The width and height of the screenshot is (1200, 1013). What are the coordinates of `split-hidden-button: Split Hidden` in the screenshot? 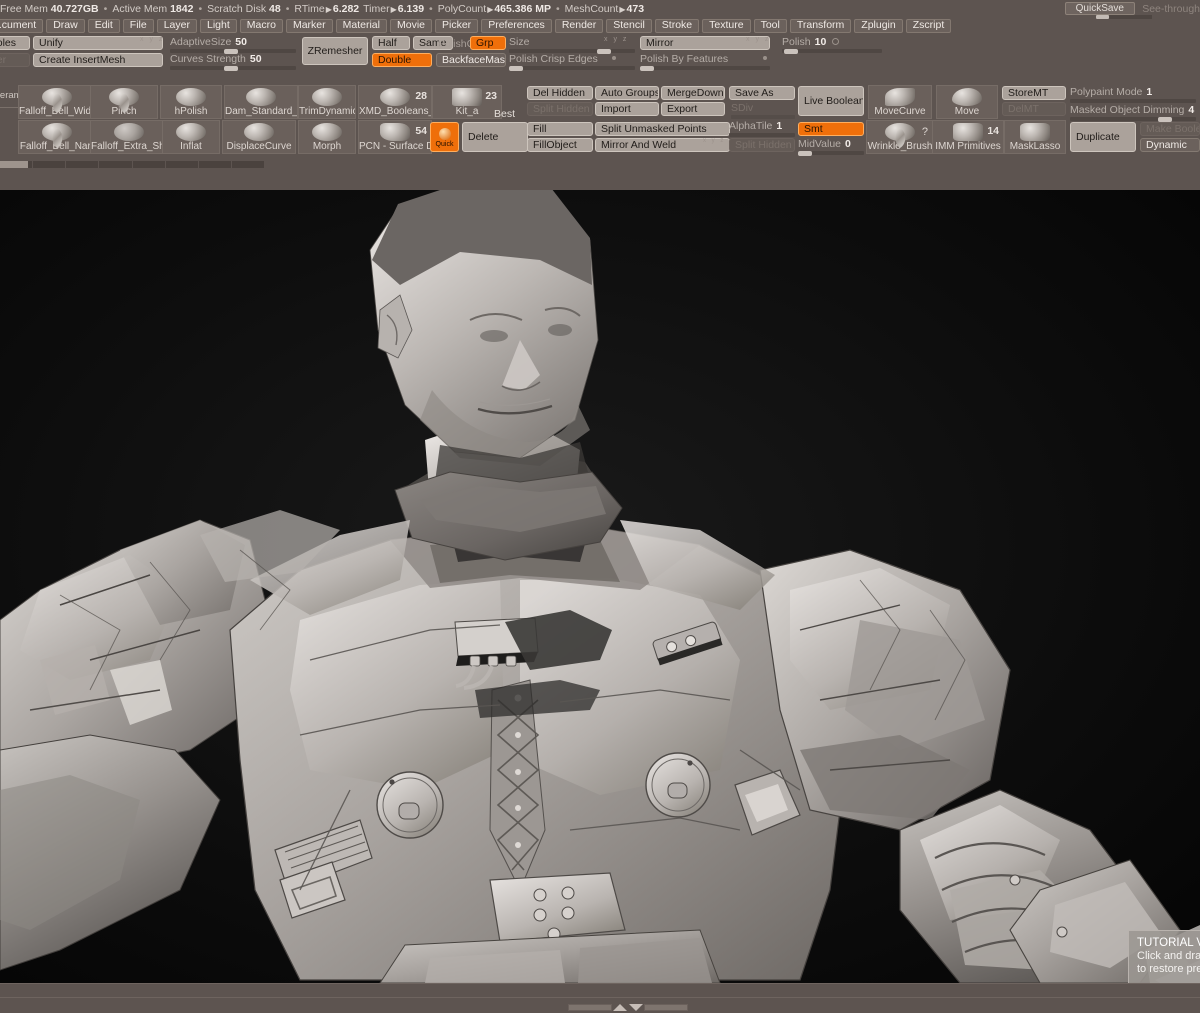 It's located at (560, 109).